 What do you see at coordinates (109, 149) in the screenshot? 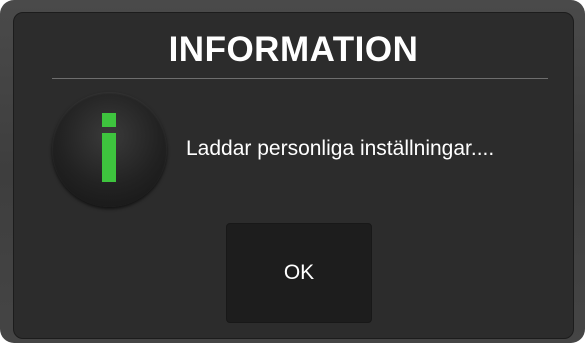
I see `info-icon` at bounding box center [109, 149].